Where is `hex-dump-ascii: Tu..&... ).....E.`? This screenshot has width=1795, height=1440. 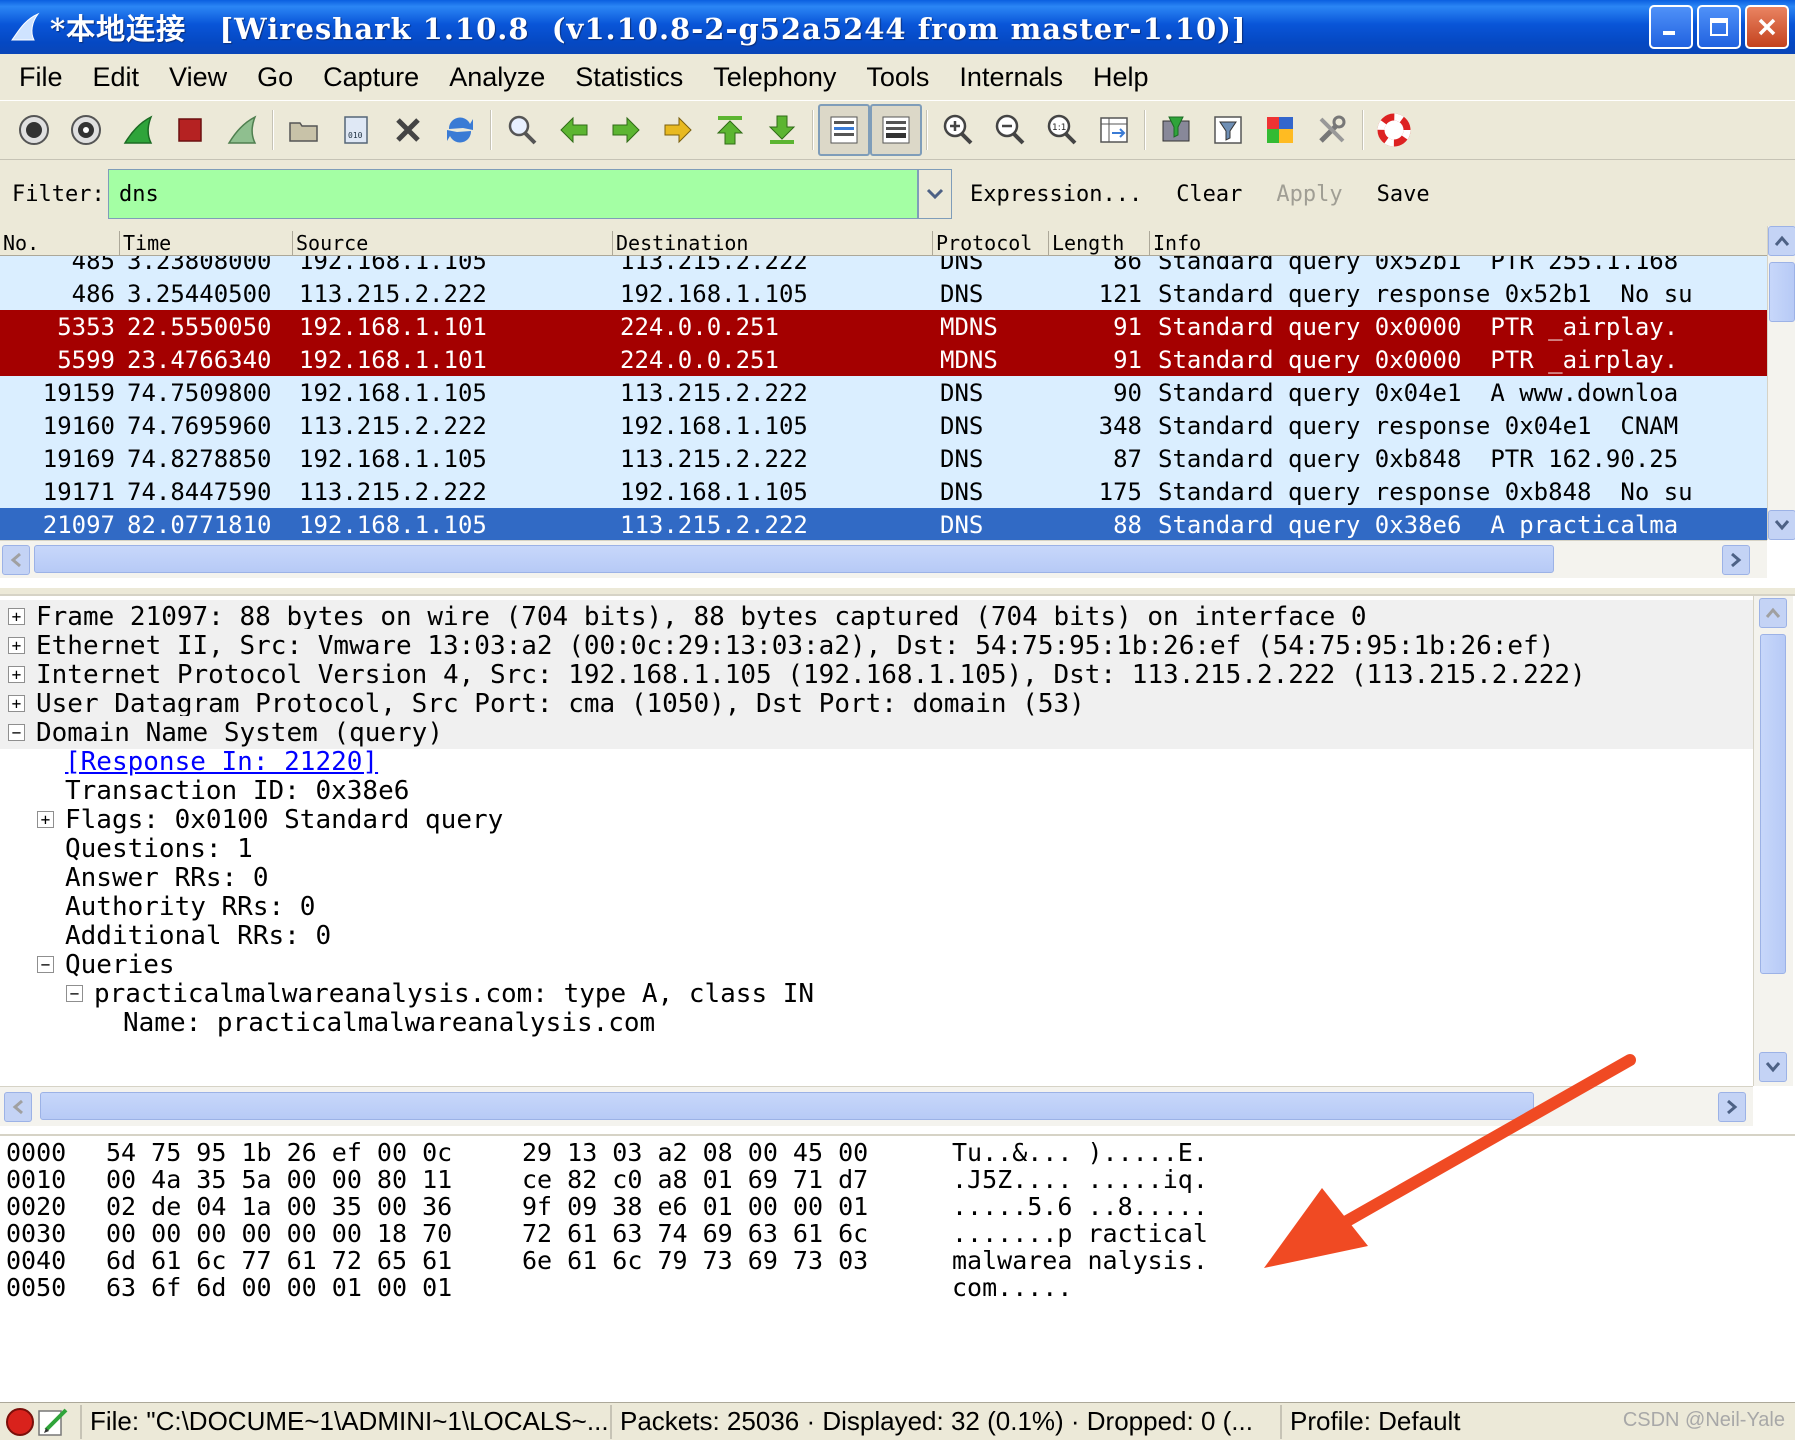
hex-dump-ascii: Tu..&... ).....E. is located at coordinates (1080, 1152).